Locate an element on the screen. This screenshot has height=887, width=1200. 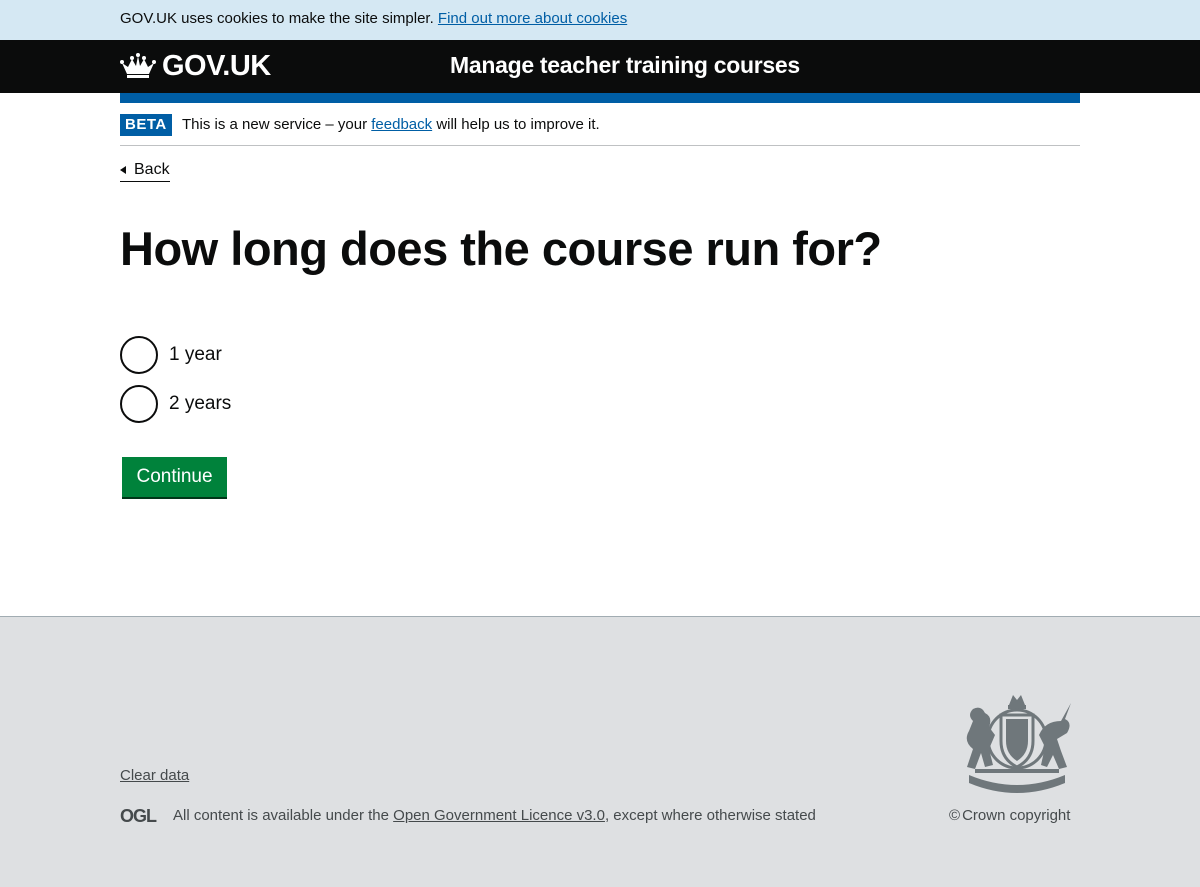
phase-text-before: This is a new service – your is located at coordinates (275, 124).